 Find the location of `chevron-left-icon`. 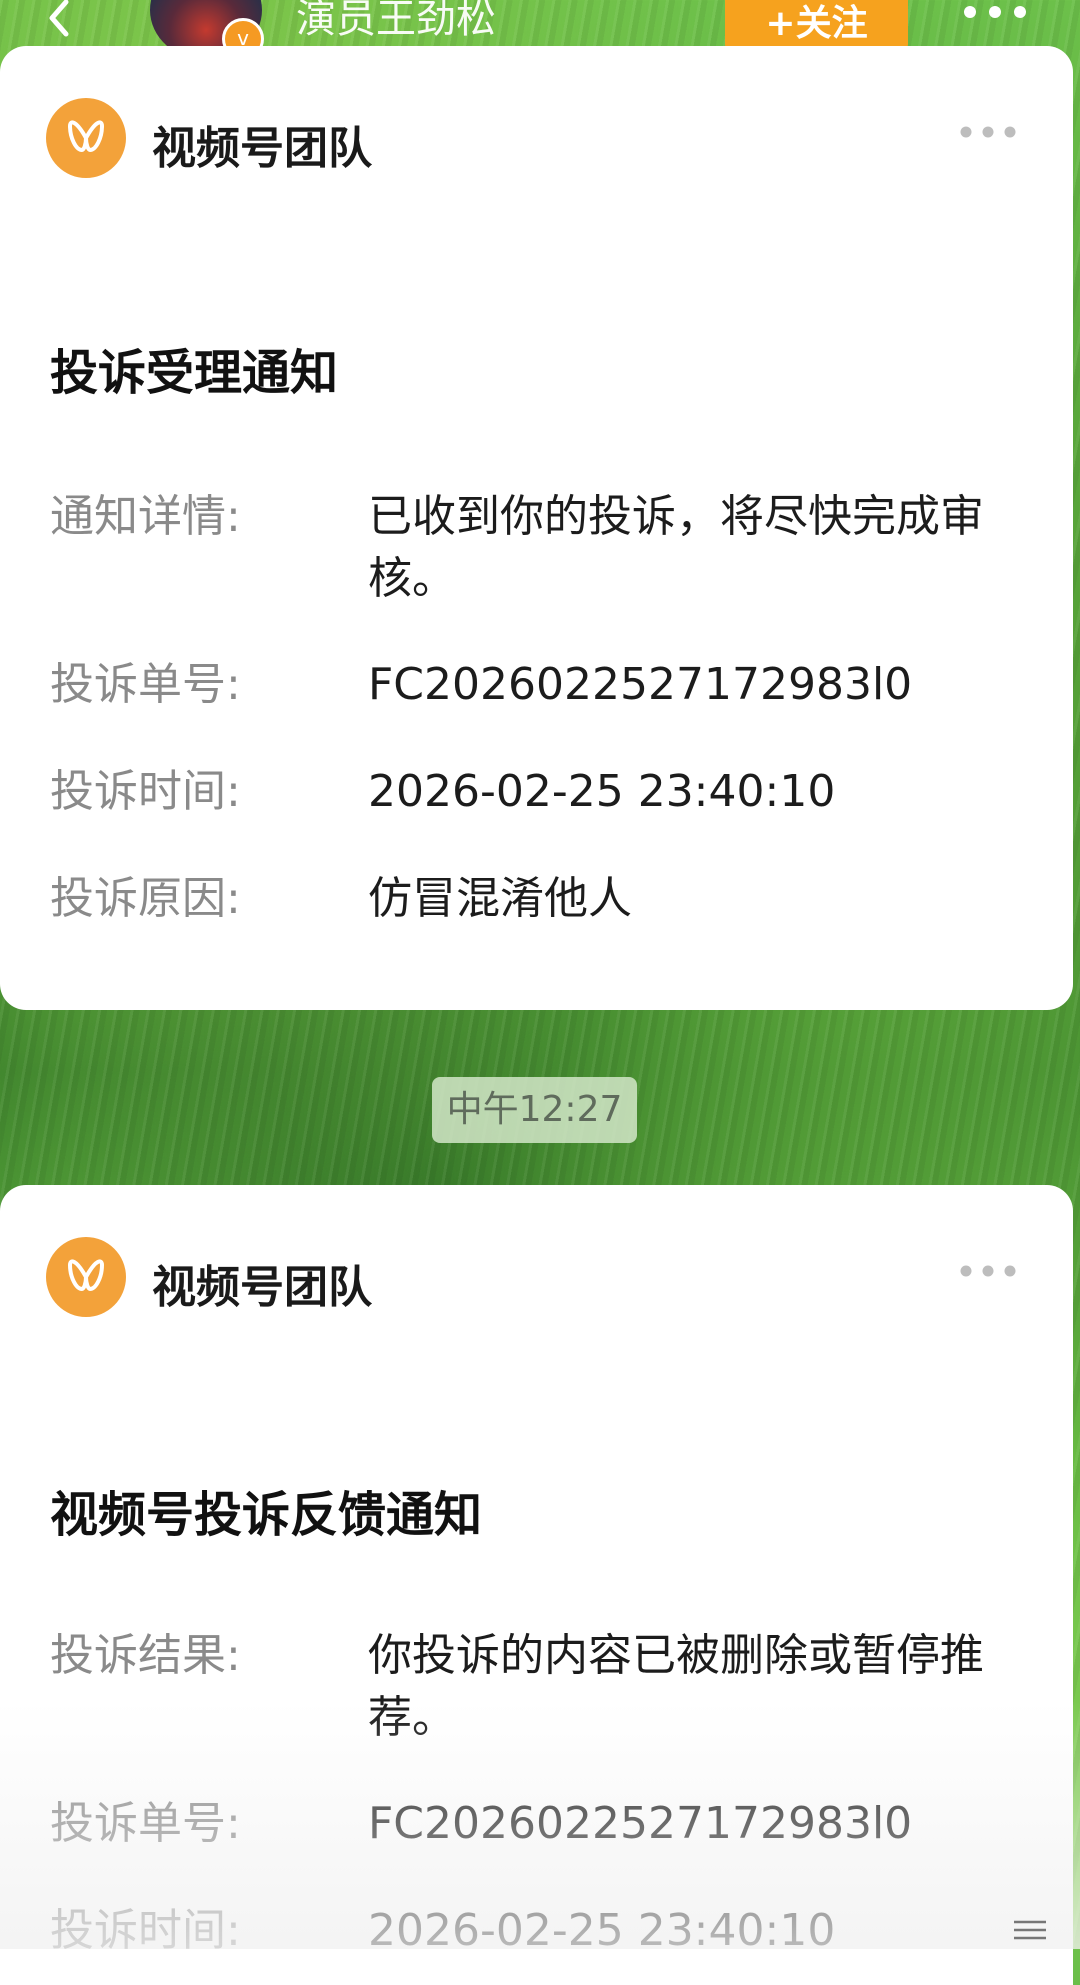

chevron-left-icon is located at coordinates (59, 18).